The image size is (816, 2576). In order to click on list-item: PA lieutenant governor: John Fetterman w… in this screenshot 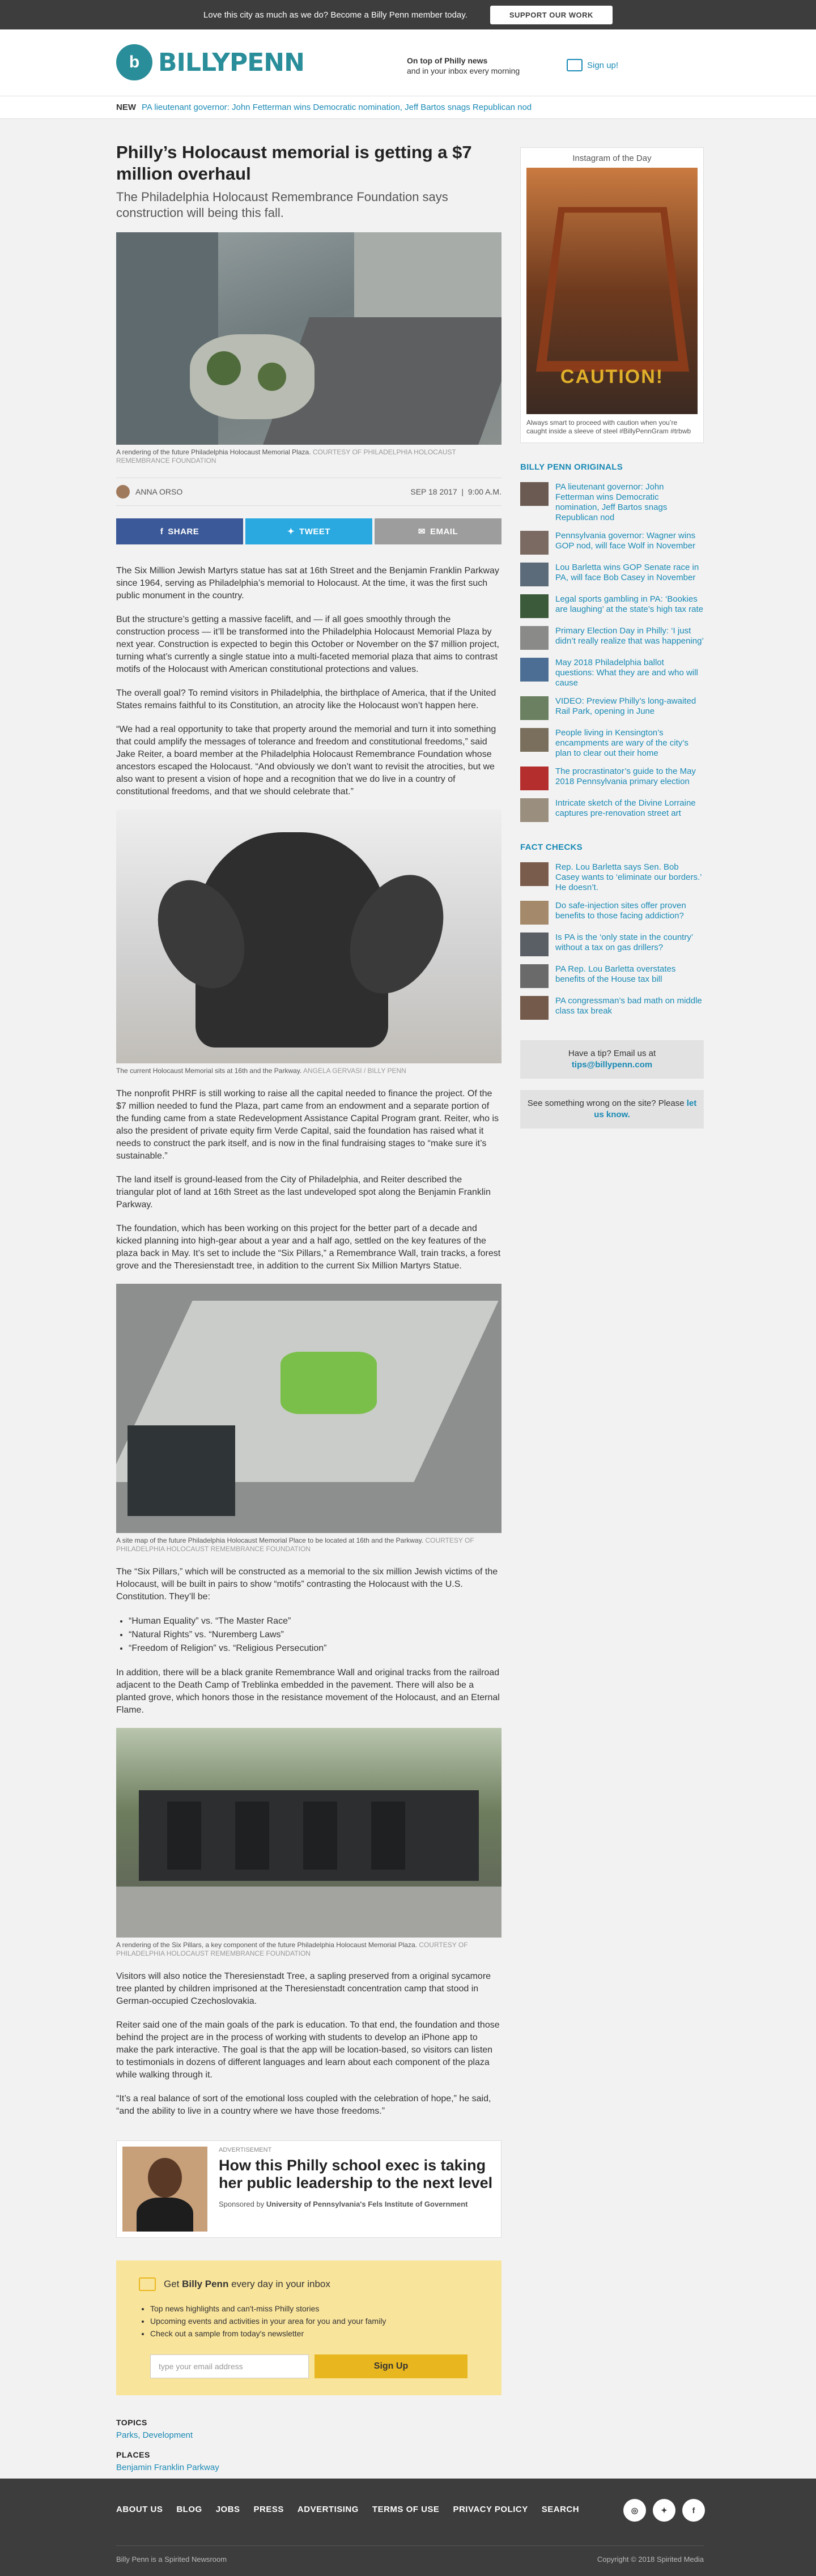, I will do `click(612, 502)`.